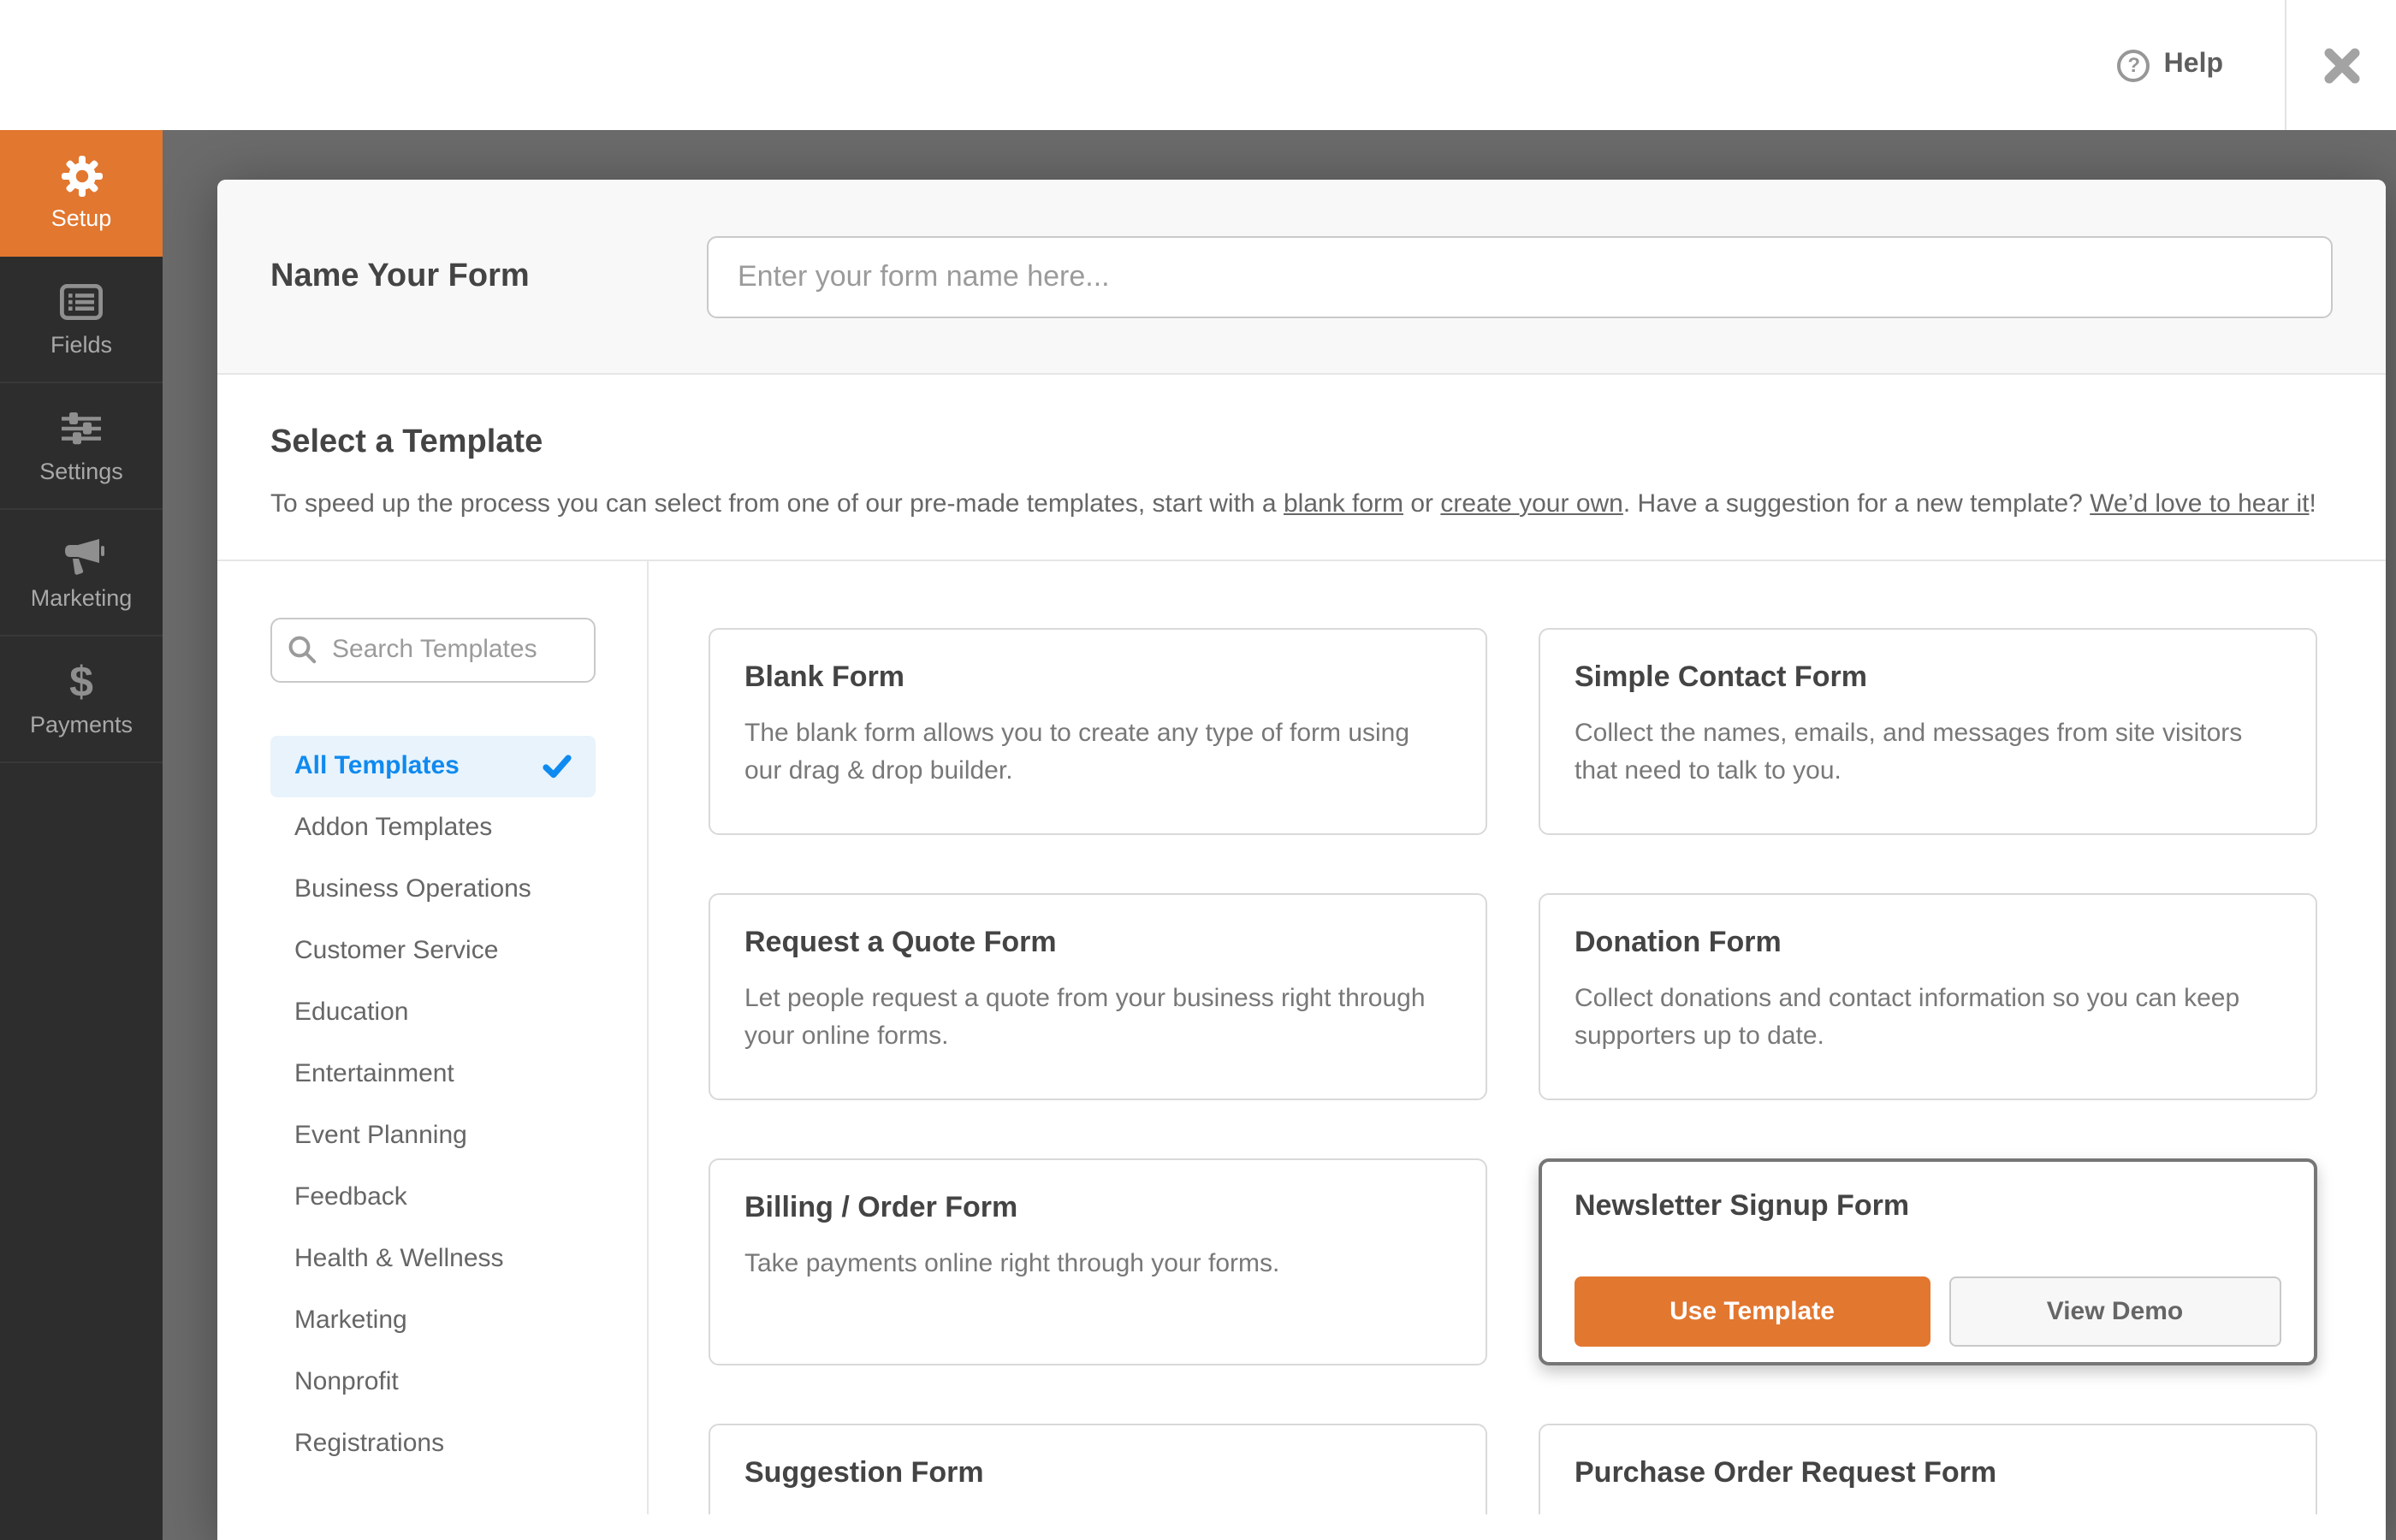 The width and height of the screenshot is (2396, 1540). Describe the element at coordinates (346, 1382) in the screenshot. I see `category-label: Nonprofit` at that location.